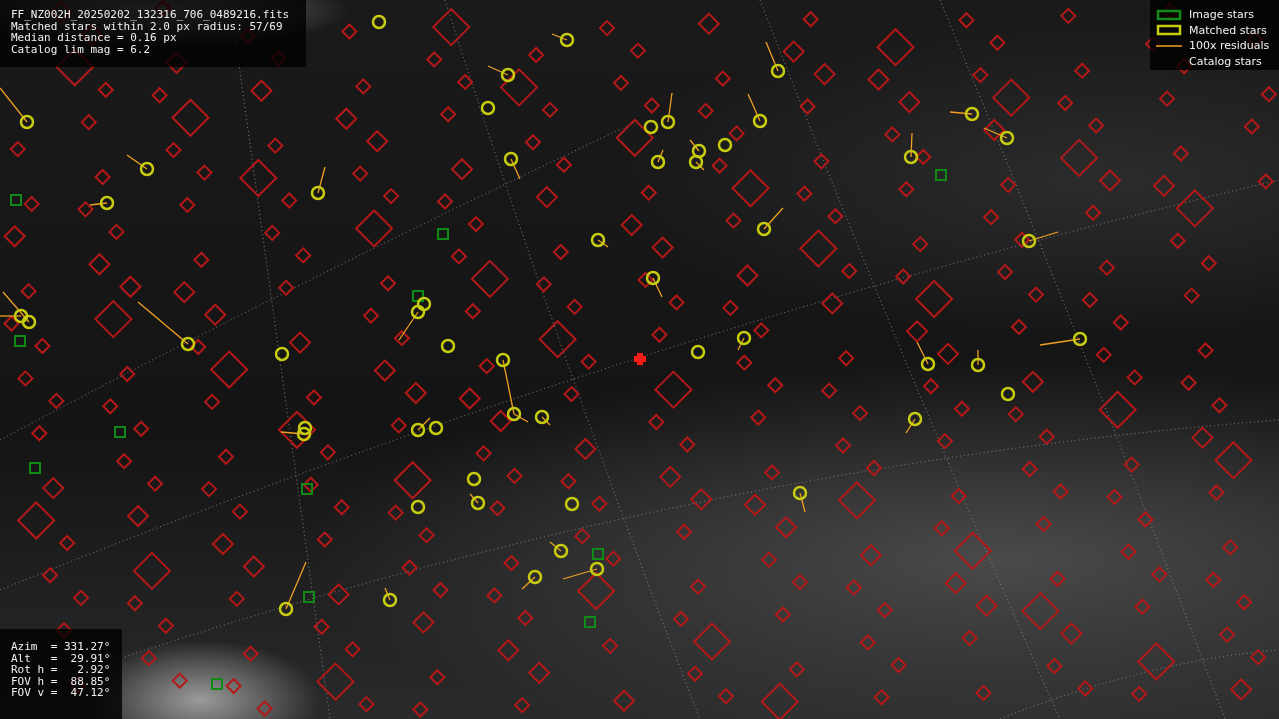 Image resolution: width=1279 pixels, height=719 pixels. What do you see at coordinates (1169, 14) in the screenshot?
I see `image-swatch-icon` at bounding box center [1169, 14].